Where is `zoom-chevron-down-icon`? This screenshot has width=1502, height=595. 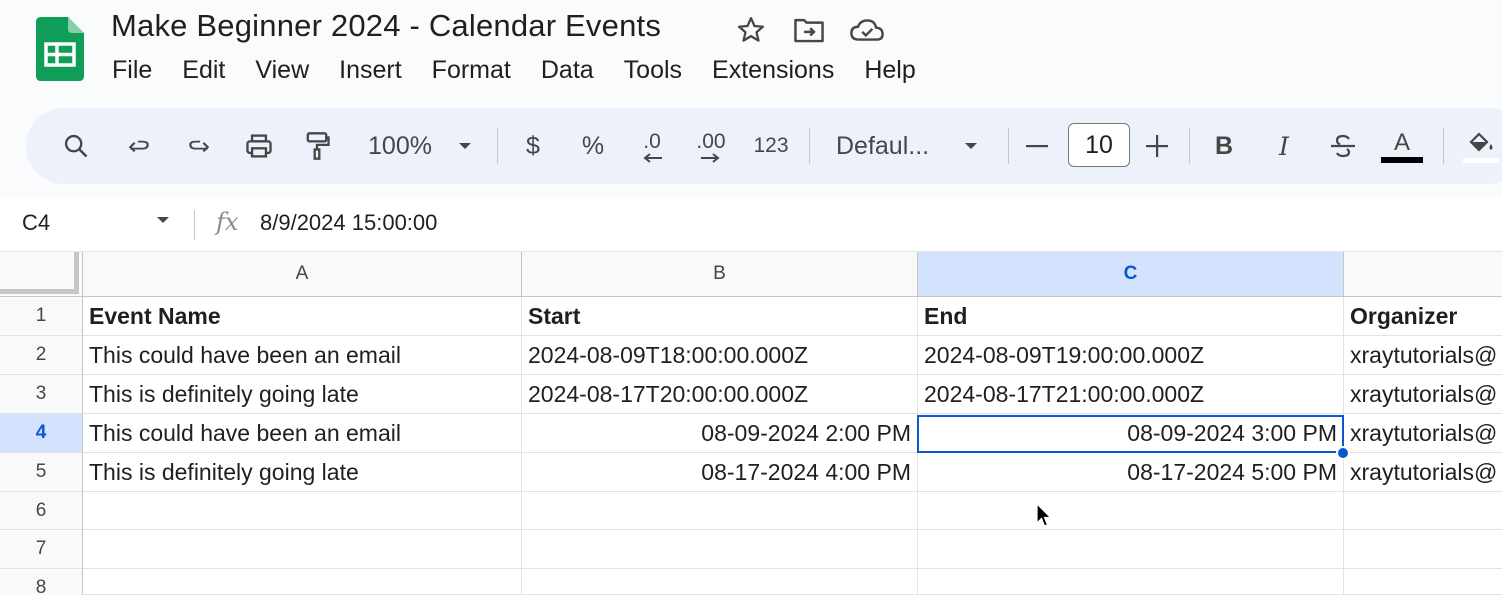 zoom-chevron-down-icon is located at coordinates (465, 146).